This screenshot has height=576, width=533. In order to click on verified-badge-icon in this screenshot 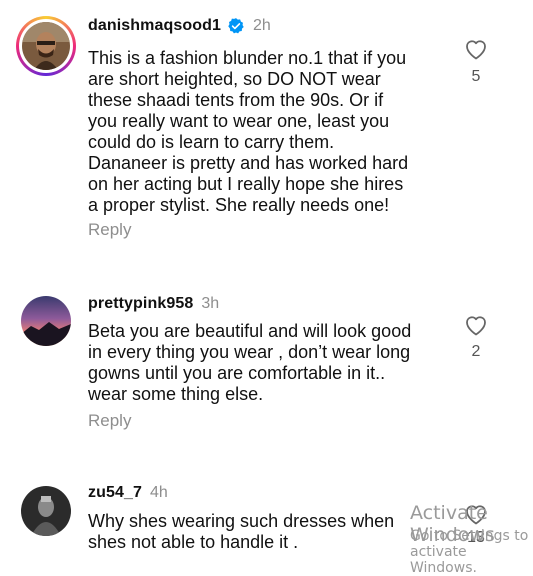, I will do `click(236, 26)`.